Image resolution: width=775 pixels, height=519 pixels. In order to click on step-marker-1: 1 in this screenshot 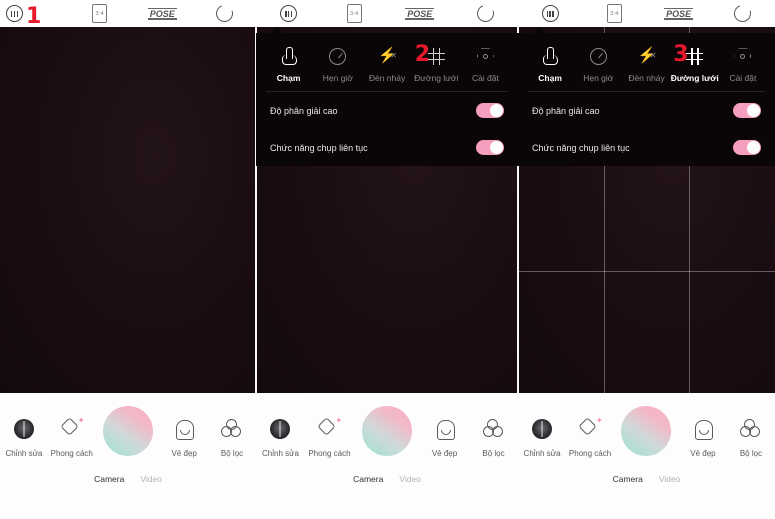, I will do `click(34, 16)`.